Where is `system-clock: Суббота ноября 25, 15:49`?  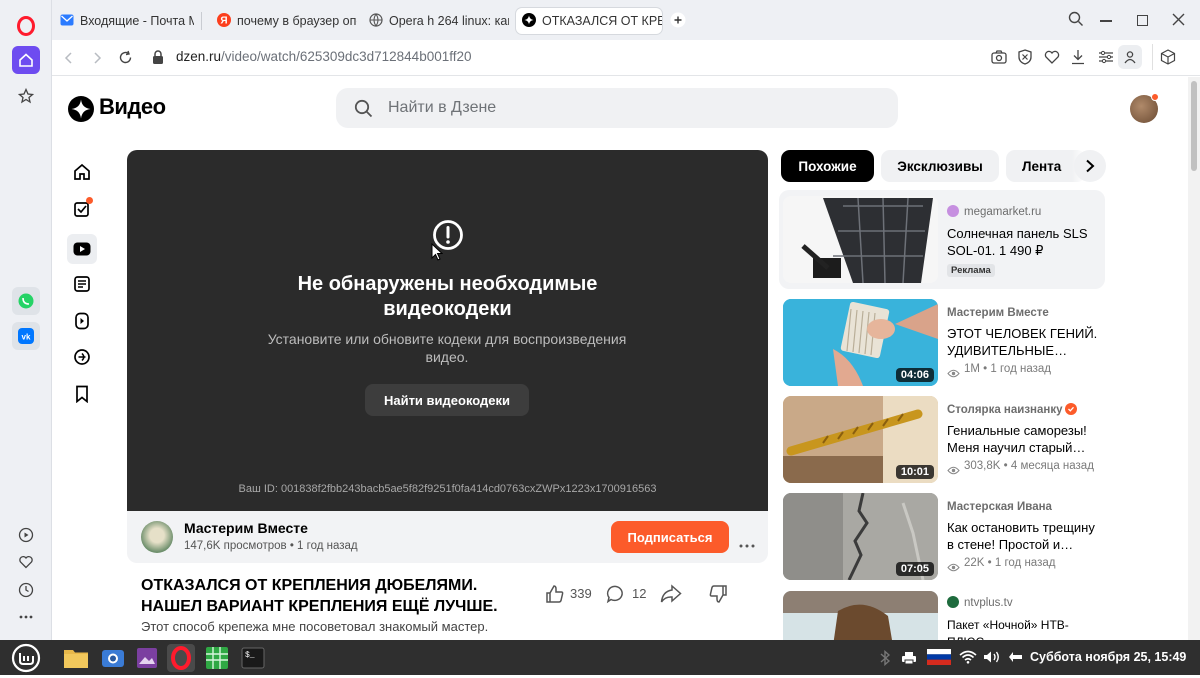
system-clock: Суббота ноября 25, 15:49 is located at coordinates (1108, 657).